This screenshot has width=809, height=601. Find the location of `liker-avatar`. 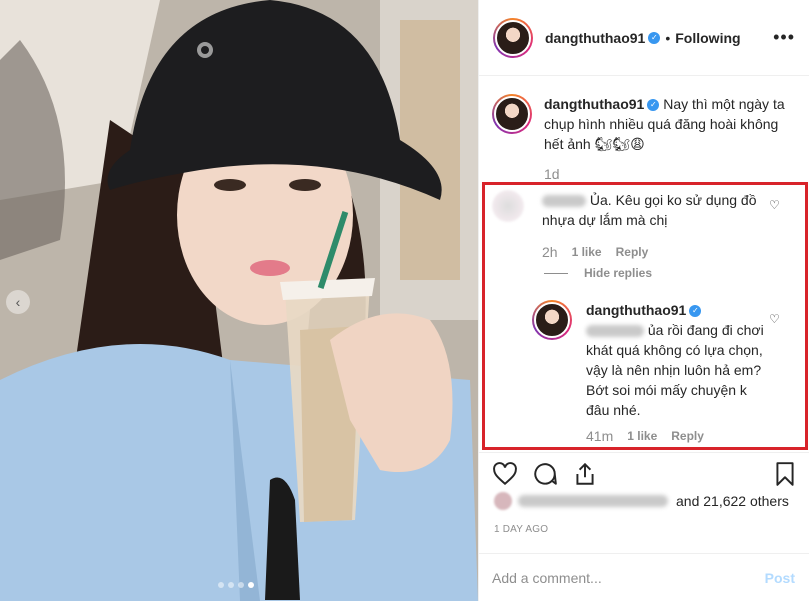

liker-avatar is located at coordinates (503, 501).